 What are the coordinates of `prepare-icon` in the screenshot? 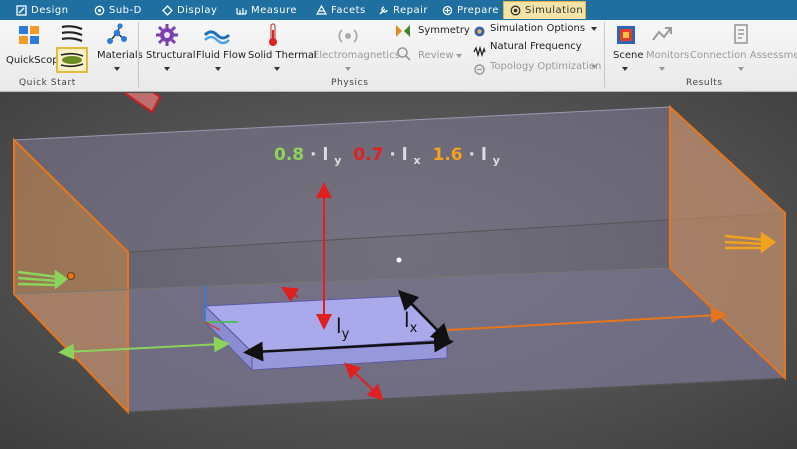 It's located at (447, 10).